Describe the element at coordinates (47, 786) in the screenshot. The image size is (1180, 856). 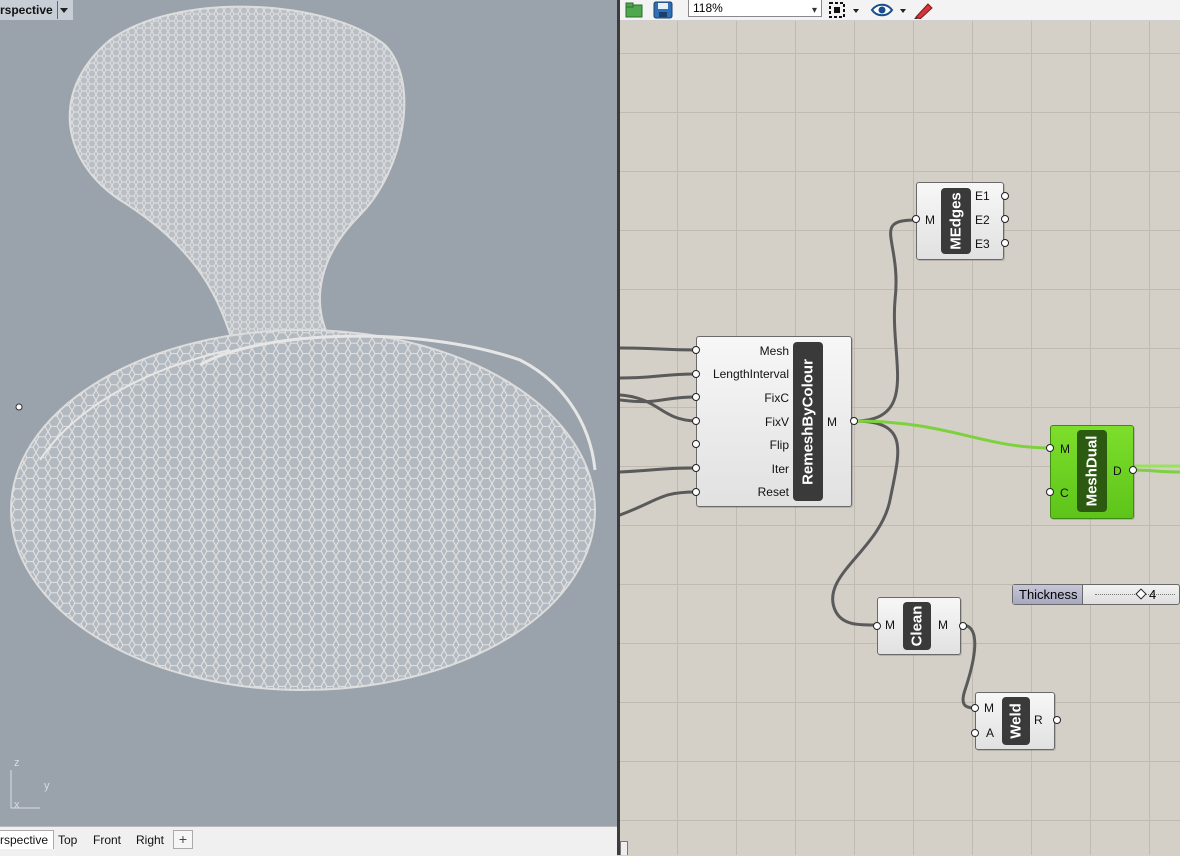
I see `axis-y-label: y` at that location.